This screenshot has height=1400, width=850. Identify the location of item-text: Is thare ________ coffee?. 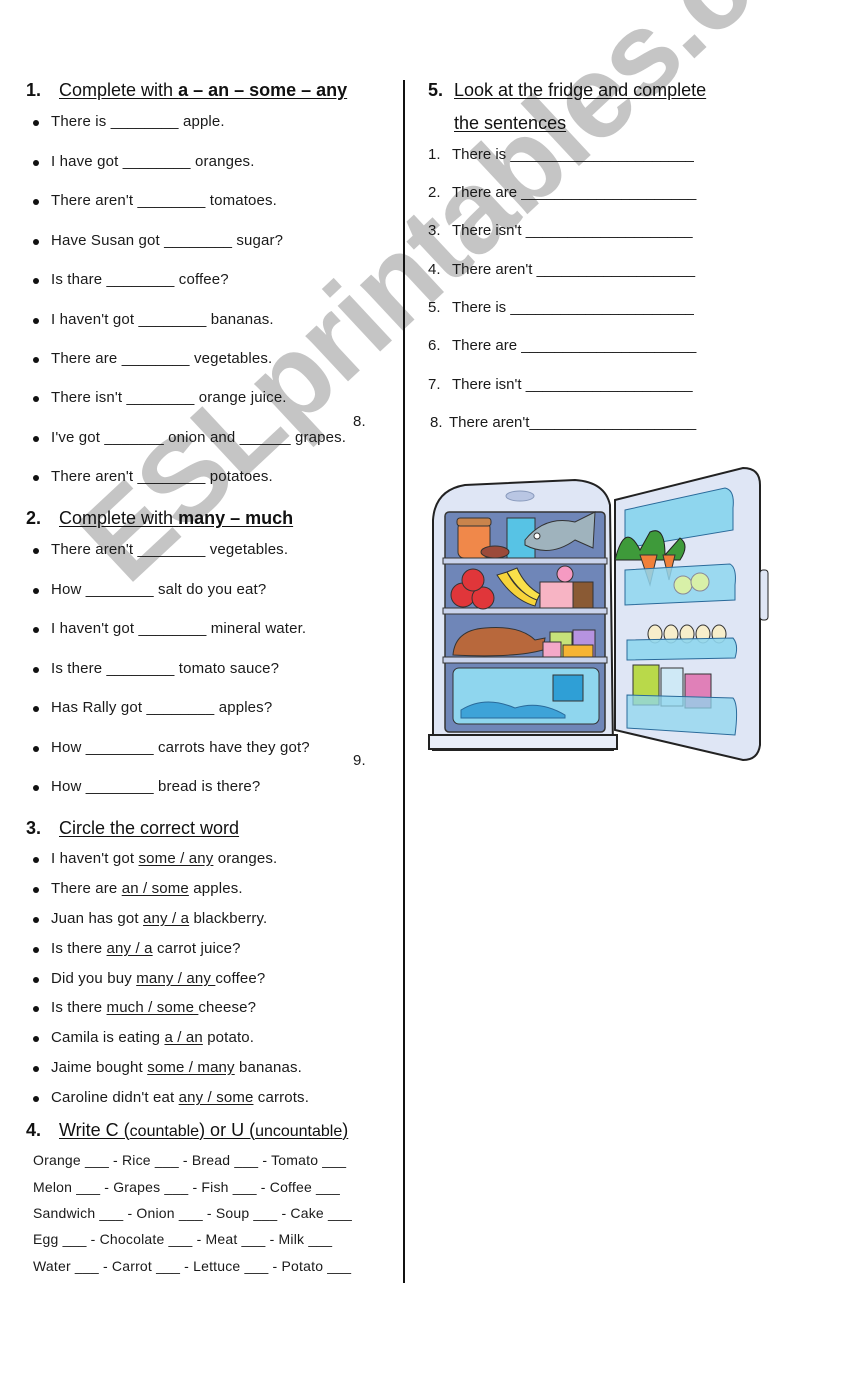
(140, 279).